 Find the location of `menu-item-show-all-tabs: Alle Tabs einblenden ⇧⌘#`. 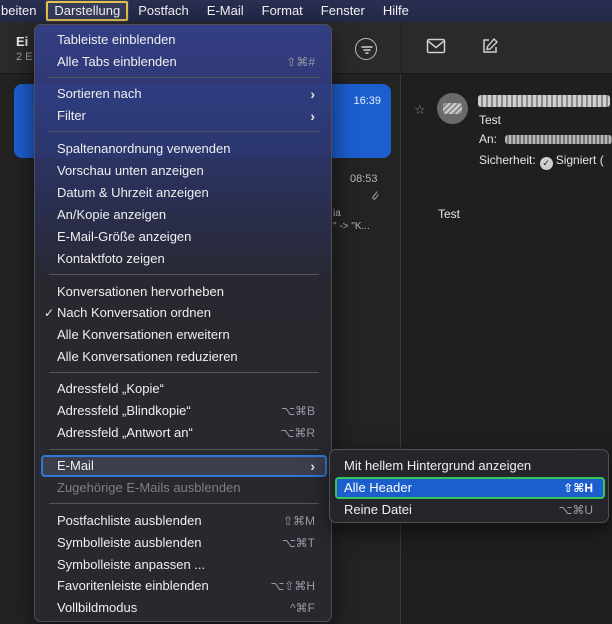

menu-item-show-all-tabs: Alle Tabs einblenden ⇧⌘# is located at coordinates (184, 62).